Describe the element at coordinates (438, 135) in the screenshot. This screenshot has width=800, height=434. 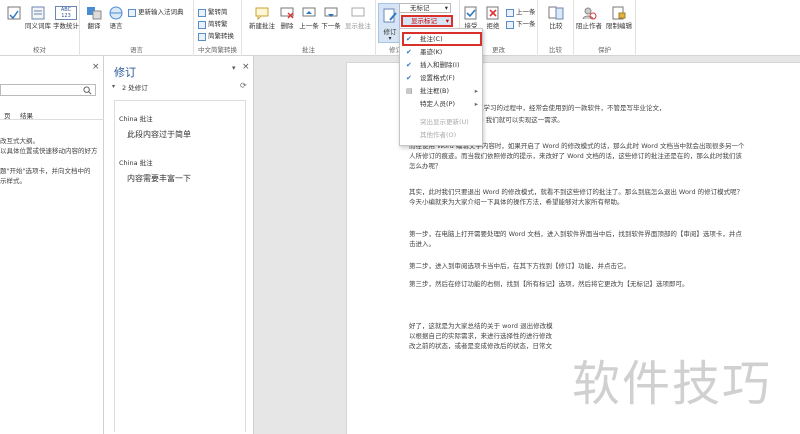
I see `menu-item-label: 其他作者(O)` at that location.